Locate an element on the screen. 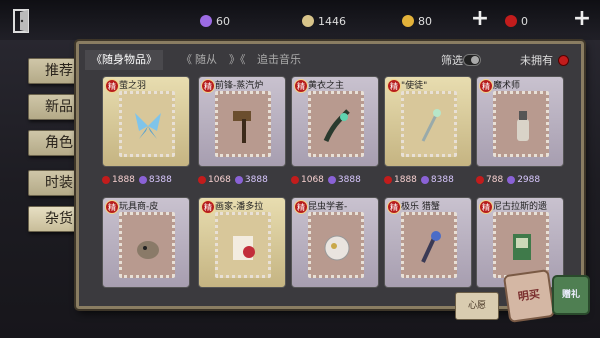 The image size is (600, 338). tab-followers: 随从 is located at coordinates (206, 60).